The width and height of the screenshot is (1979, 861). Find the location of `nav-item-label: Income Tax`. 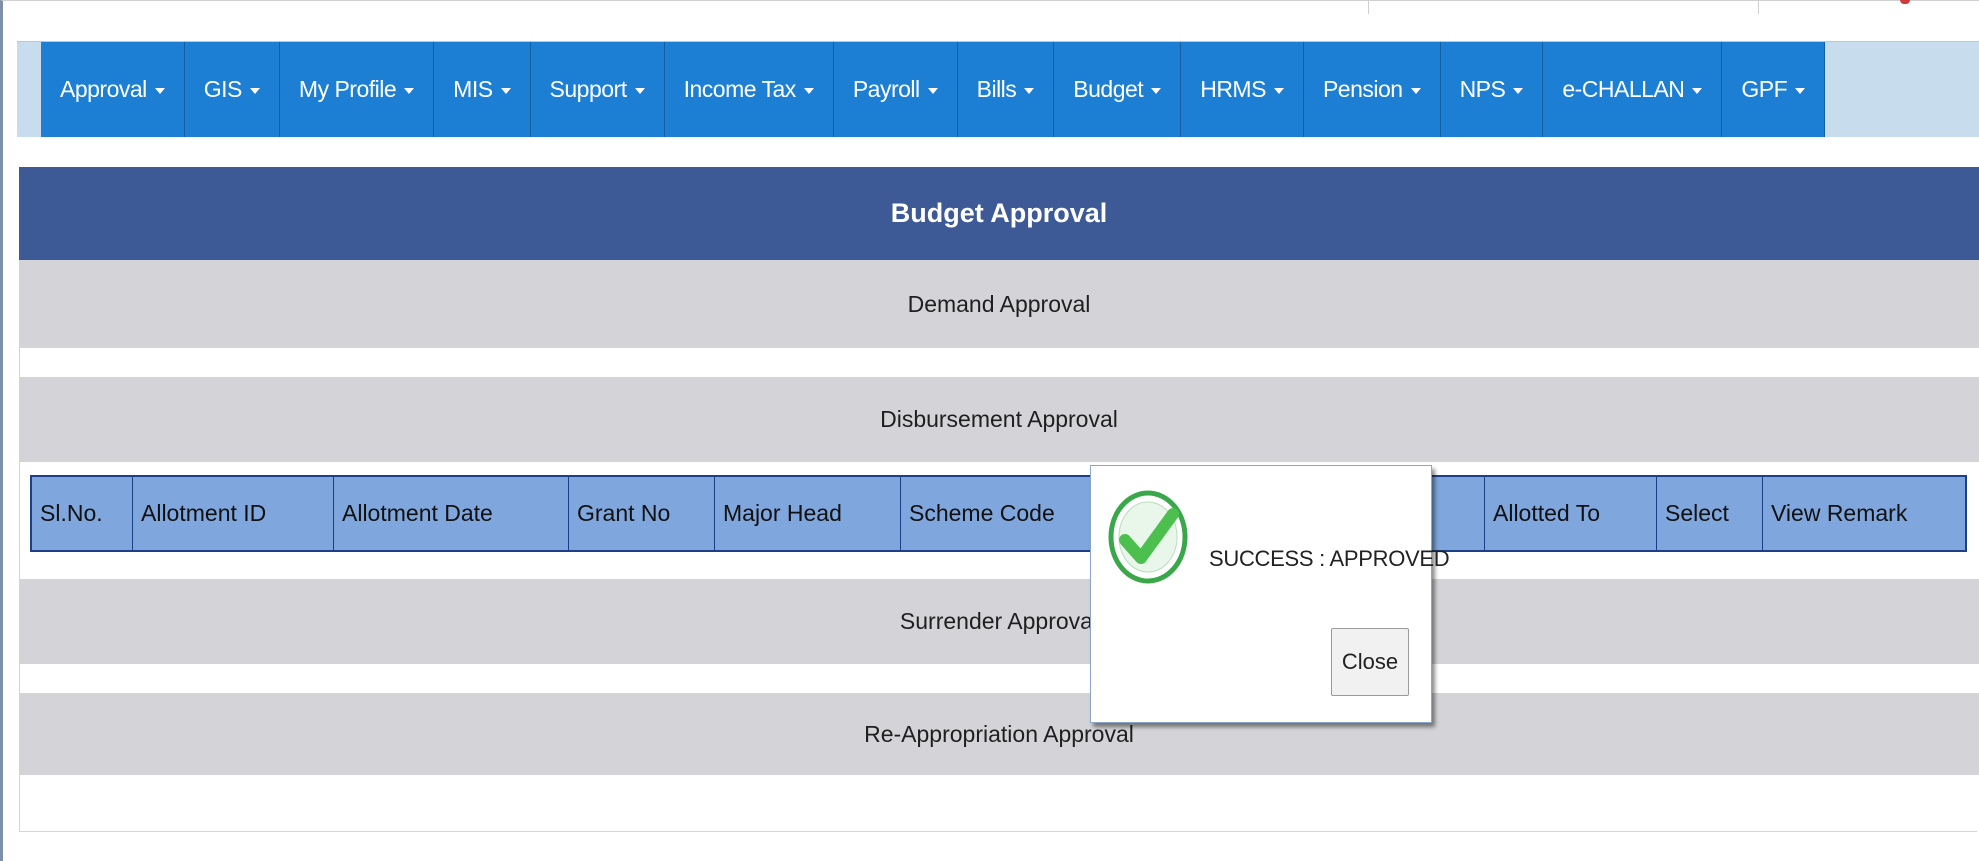

nav-item-label: Income Tax is located at coordinates (740, 89).